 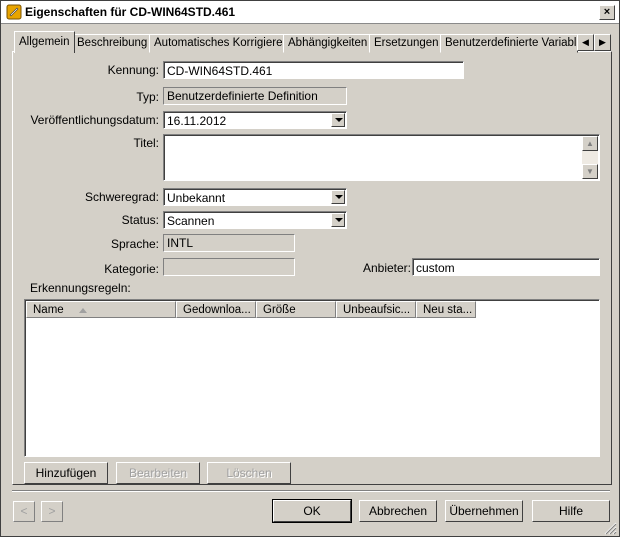 What do you see at coordinates (398, 511) in the screenshot?
I see `cancel-button: Abbrechen` at bounding box center [398, 511].